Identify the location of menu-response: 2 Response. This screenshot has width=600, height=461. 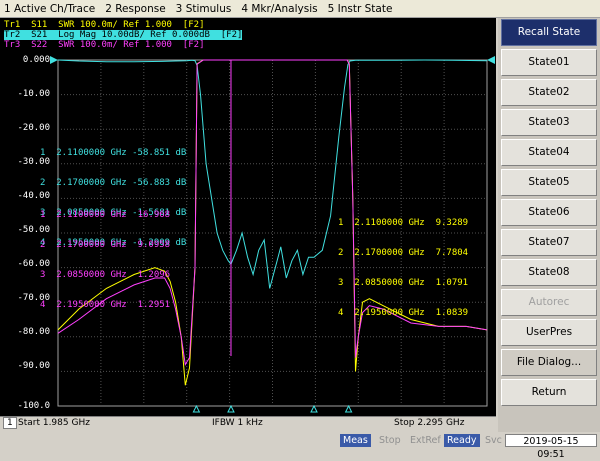
(136, 9).